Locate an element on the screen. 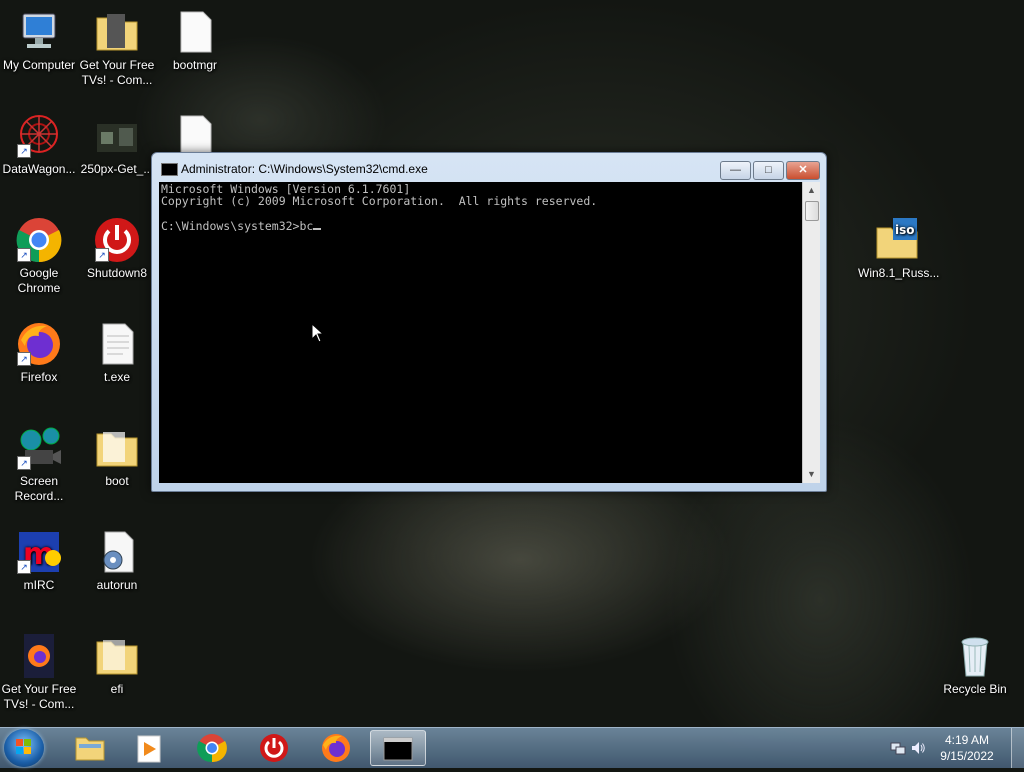  taskbar-media-player-button is located at coordinates (150, 748).